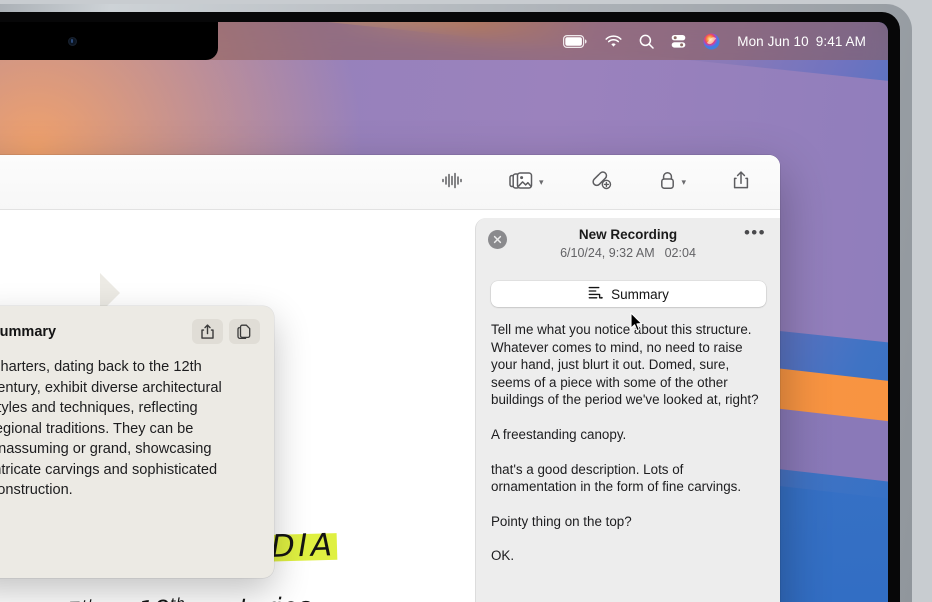 This screenshot has height=602, width=932. Describe the element at coordinates (773, 41) in the screenshot. I see `menu-bar-date: Mon Jun 10` at that location.